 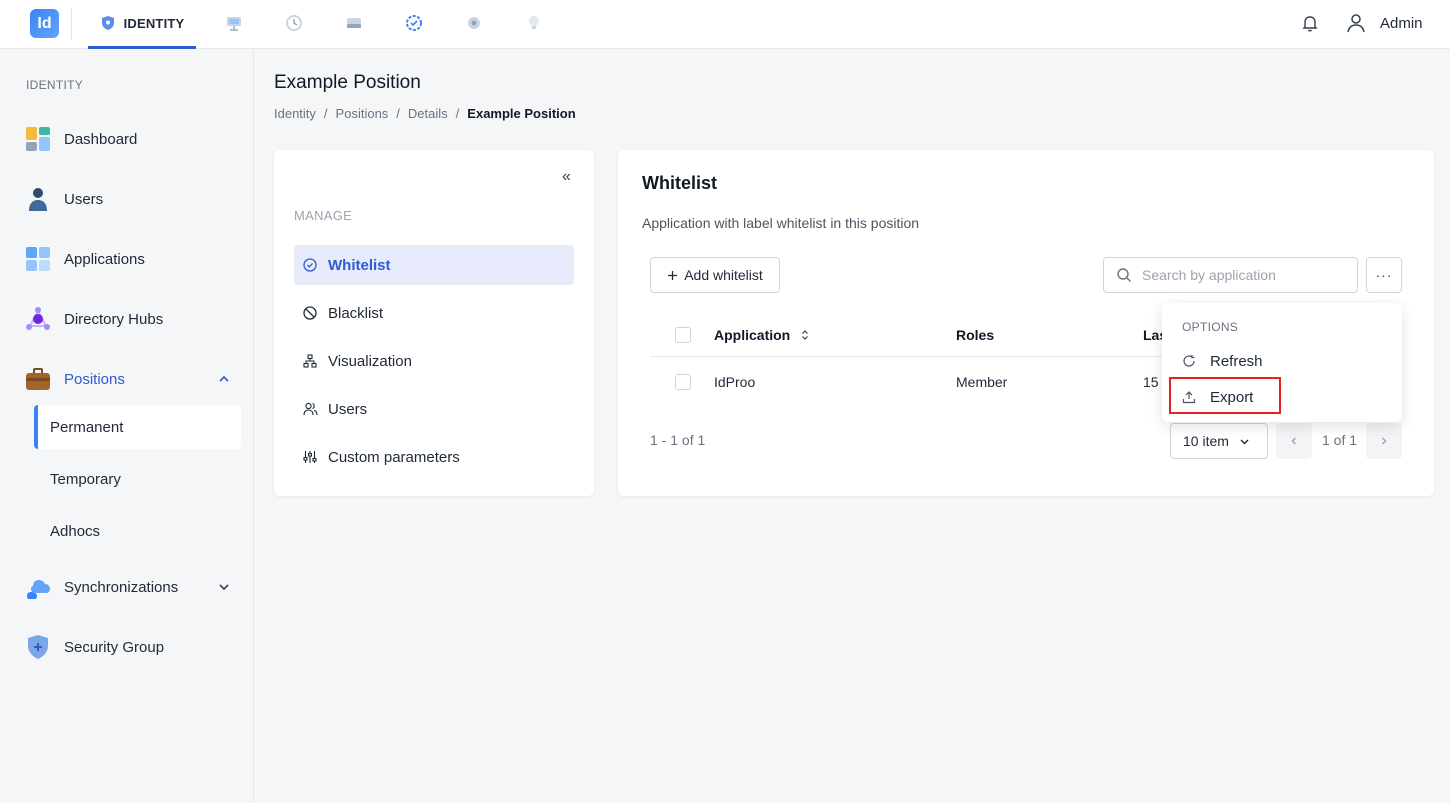 I want to click on pagination-range: 1 - 1 of 1, so click(x=678, y=440).